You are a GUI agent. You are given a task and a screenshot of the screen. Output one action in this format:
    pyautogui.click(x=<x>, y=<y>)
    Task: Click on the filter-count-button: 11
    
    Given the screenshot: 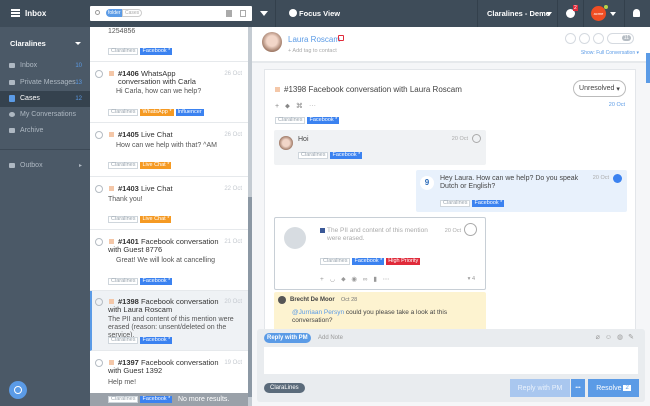 What is the action you would take?
    pyautogui.click(x=620, y=38)
    